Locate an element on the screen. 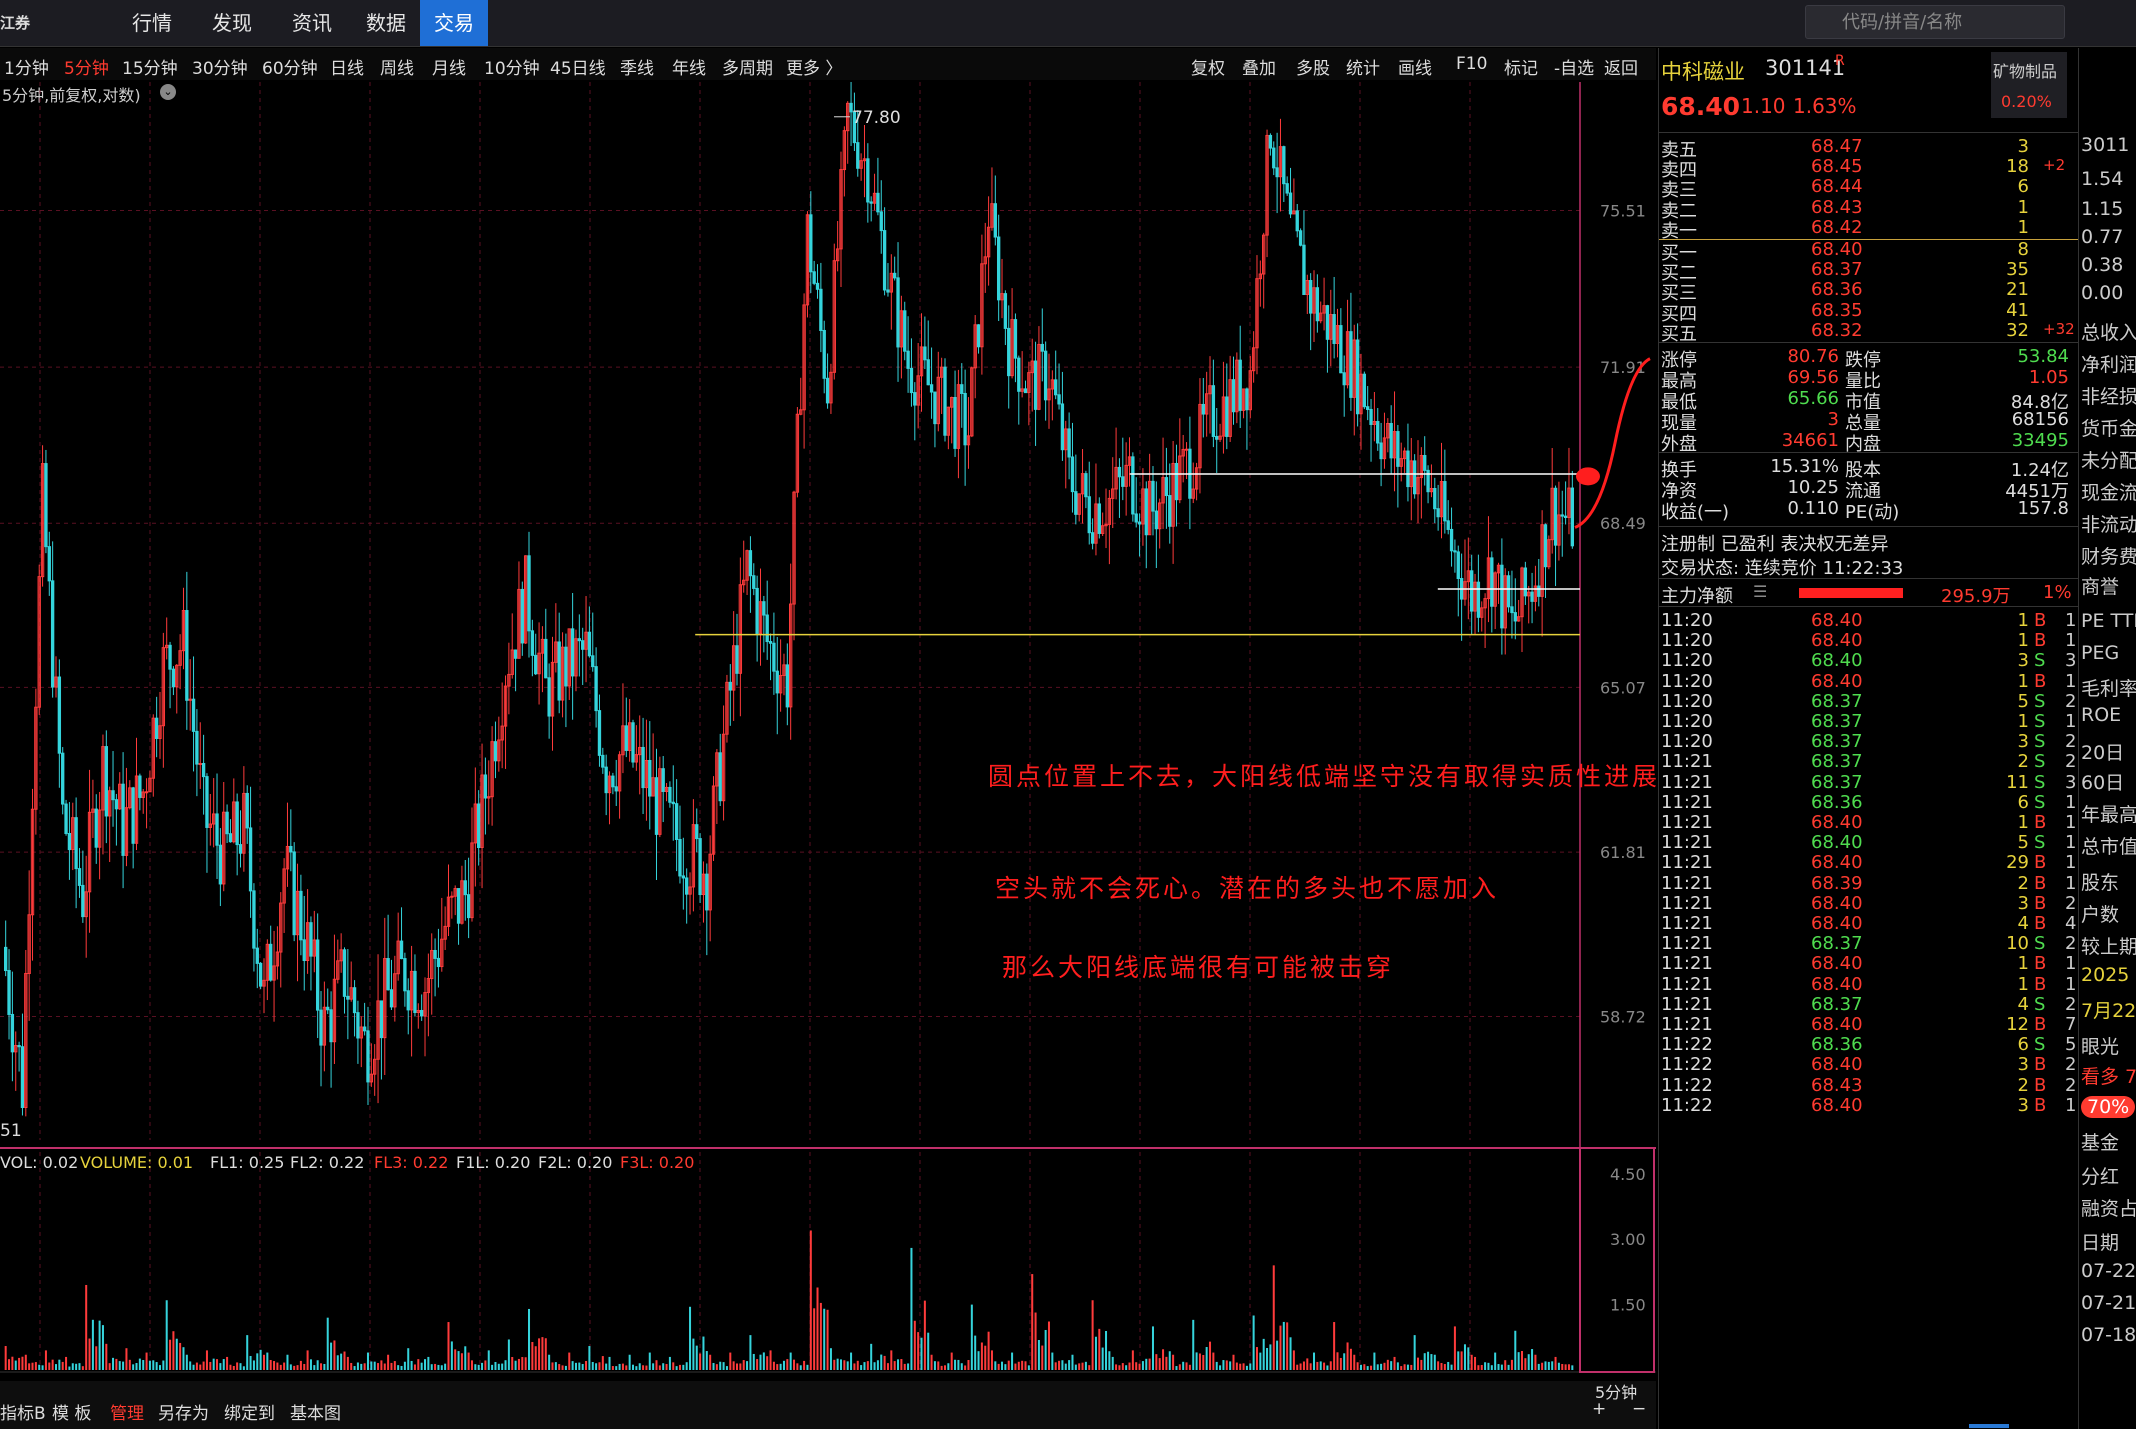 Image resolution: width=2136 pixels, height=1429 pixels. tick-side: S is located at coordinates (2040, 1045).